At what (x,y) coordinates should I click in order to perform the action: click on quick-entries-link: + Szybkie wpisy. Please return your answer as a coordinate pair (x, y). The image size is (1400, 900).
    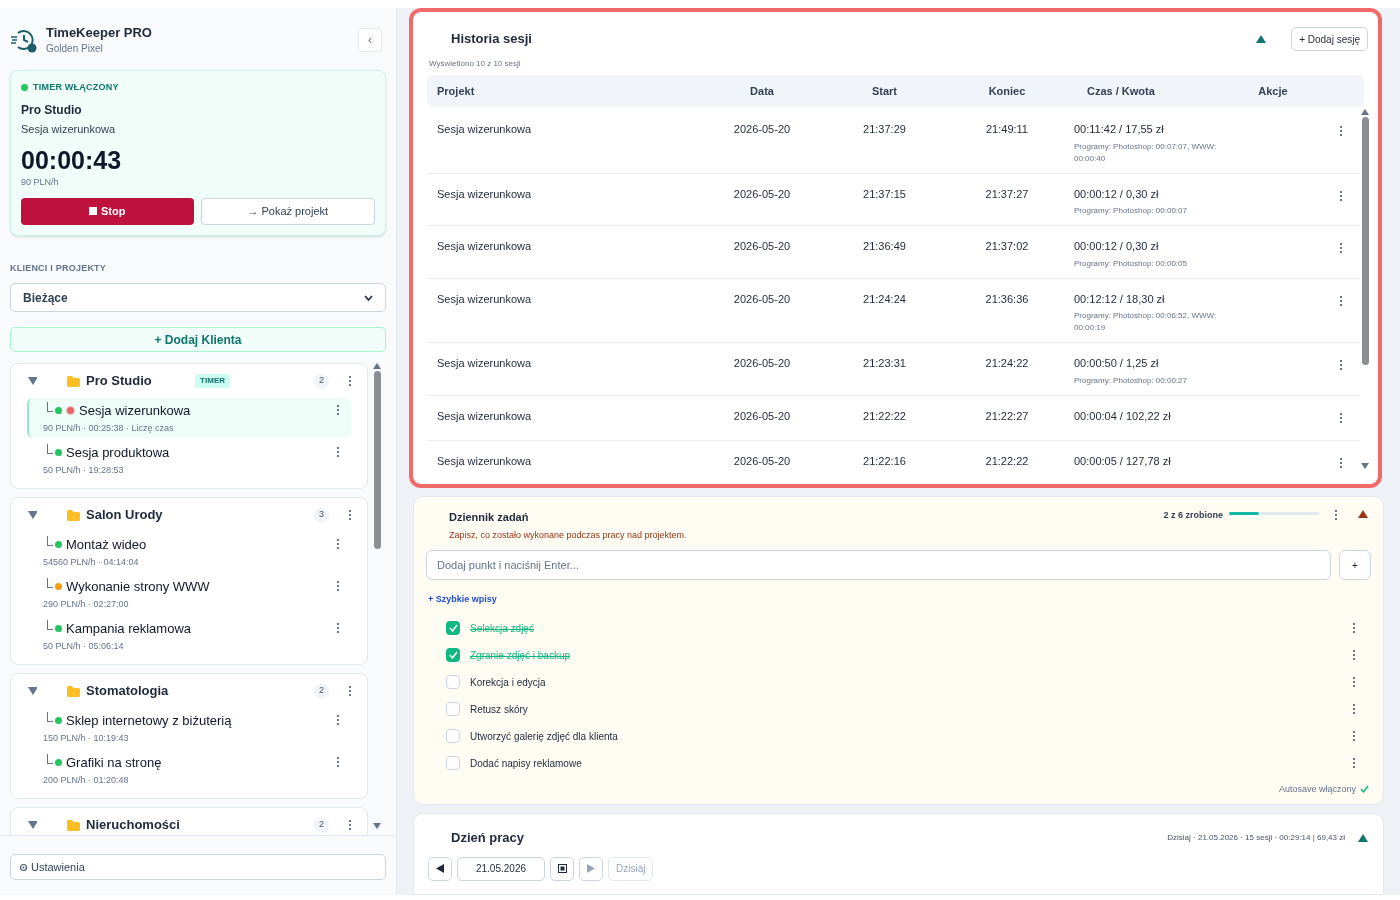
    Looking at the image, I should click on (462, 600).